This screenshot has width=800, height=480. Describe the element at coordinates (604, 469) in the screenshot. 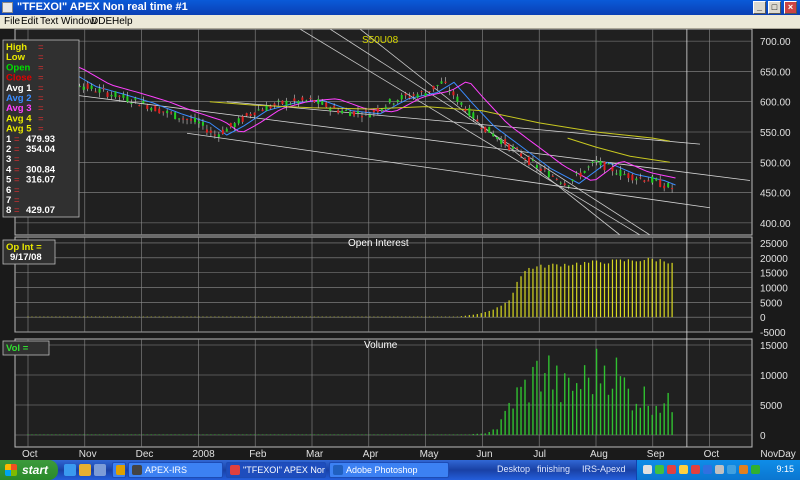

I see `toolbar-irs-apexd: IRS-Apexd` at that location.